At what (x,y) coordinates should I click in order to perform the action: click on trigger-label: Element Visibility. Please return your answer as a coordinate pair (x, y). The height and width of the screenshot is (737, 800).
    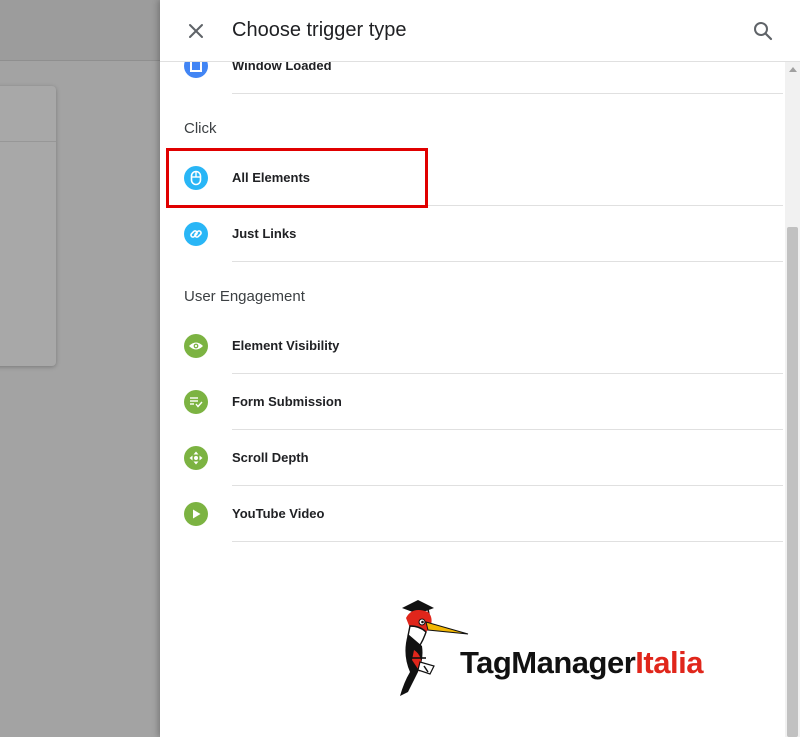
    Looking at the image, I should click on (286, 345).